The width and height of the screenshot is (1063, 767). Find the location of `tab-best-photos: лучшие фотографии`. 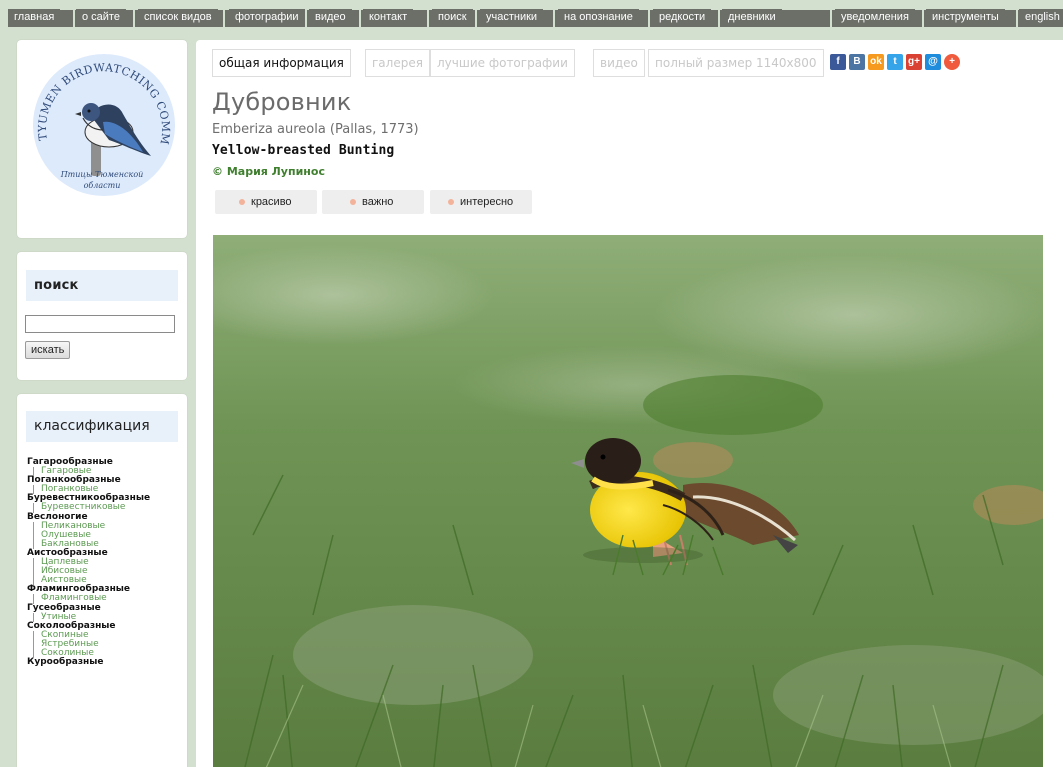

tab-best-photos: лучшие фотографии is located at coordinates (502, 63).